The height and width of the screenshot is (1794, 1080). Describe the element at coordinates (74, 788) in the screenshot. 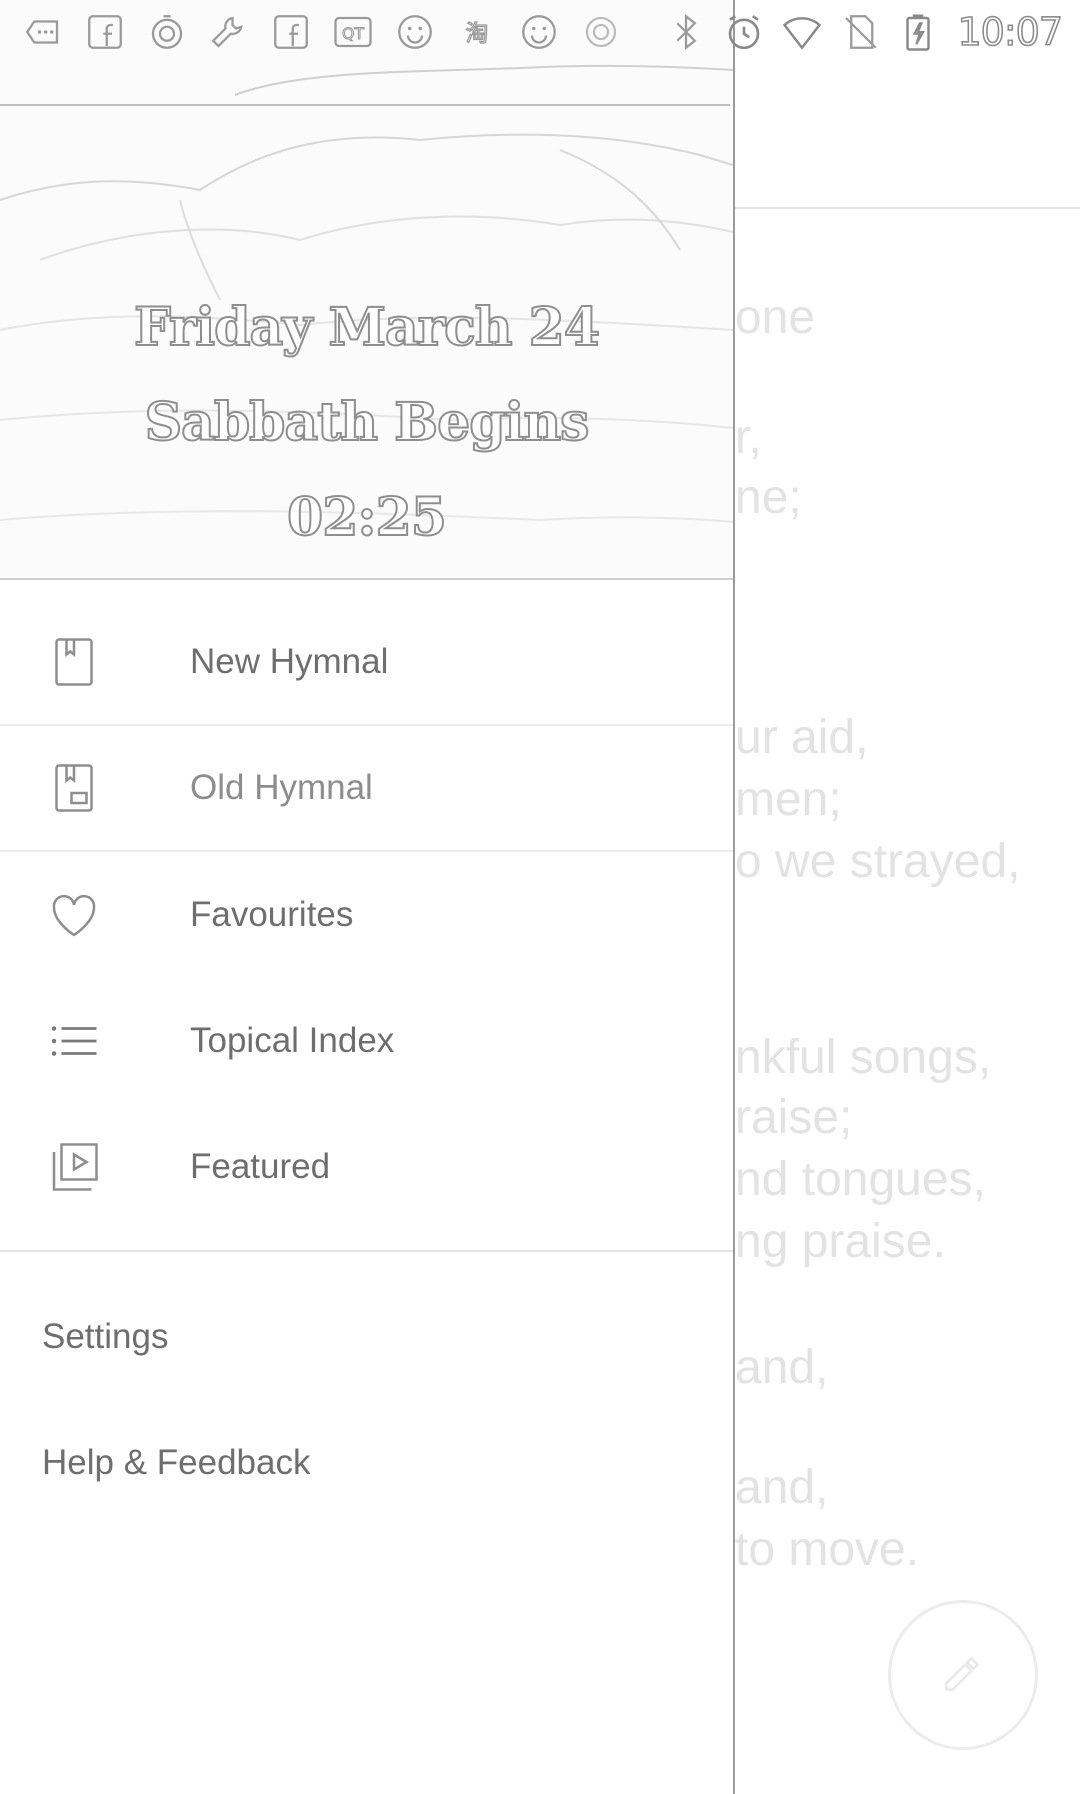

I see `old-book-icon` at that location.